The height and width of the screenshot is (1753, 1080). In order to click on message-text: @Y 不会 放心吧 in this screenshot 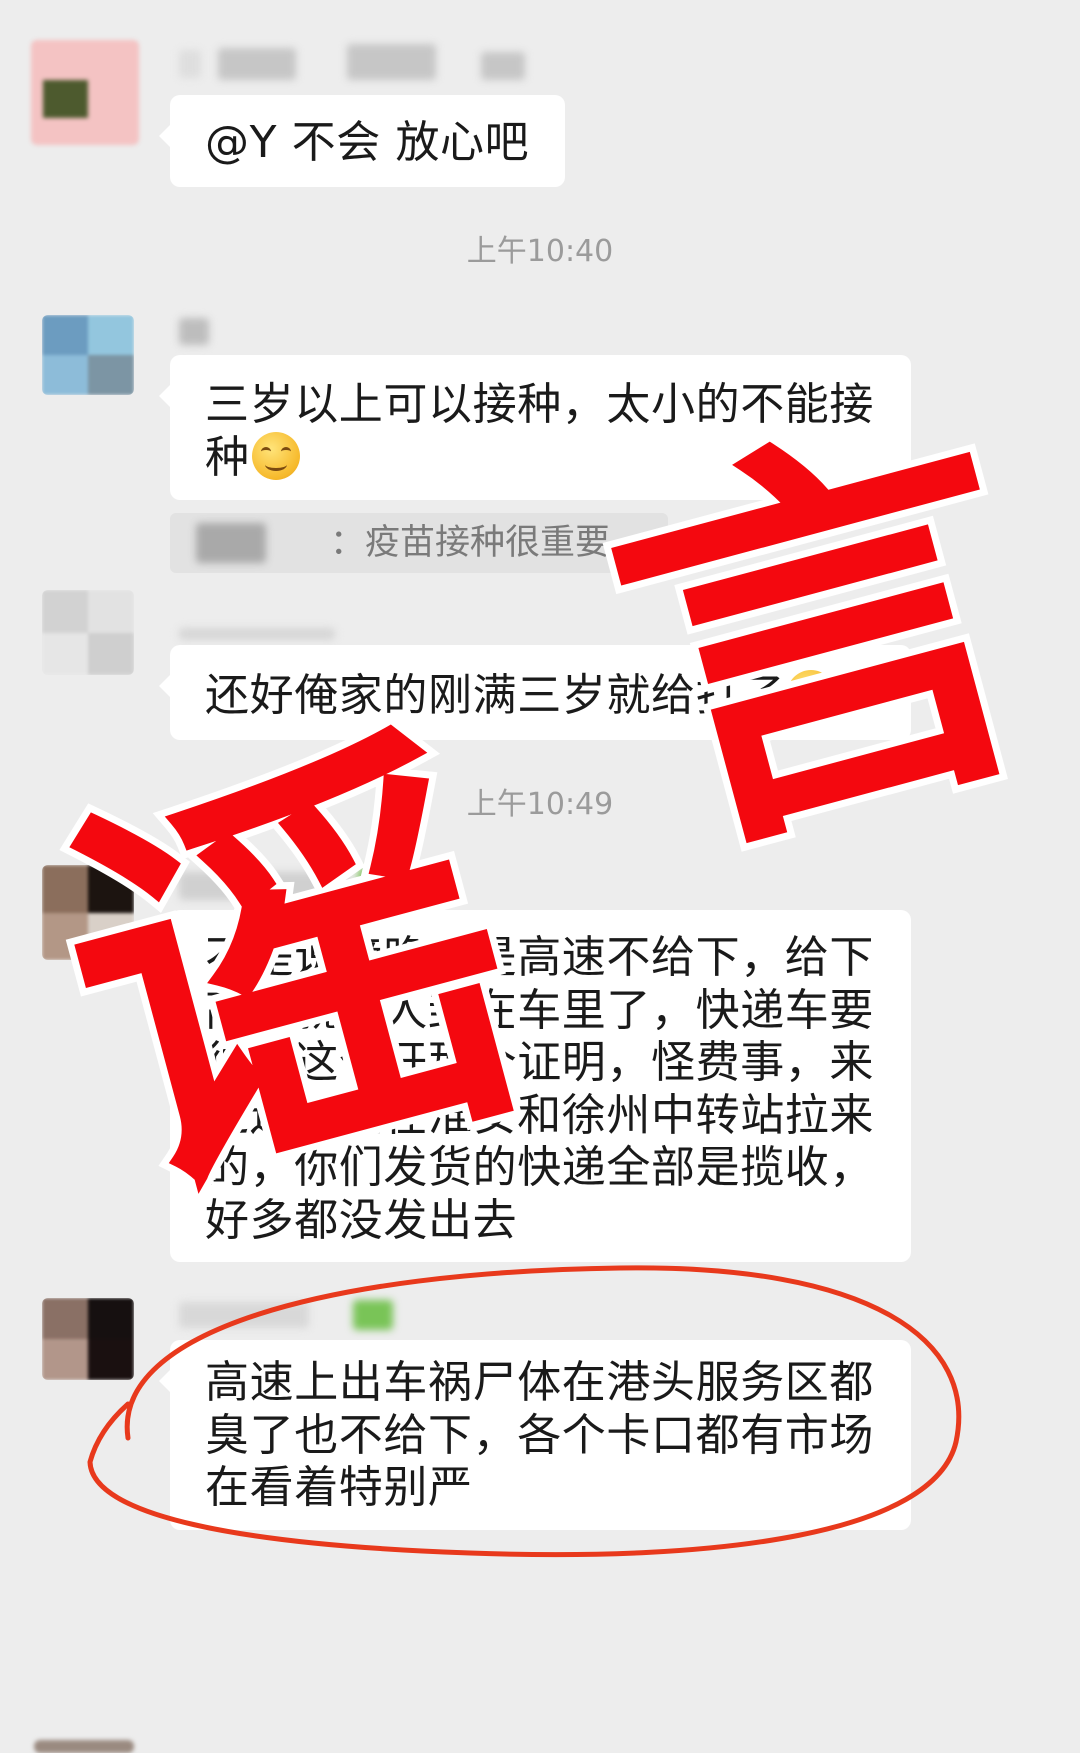, I will do `click(367, 142)`.